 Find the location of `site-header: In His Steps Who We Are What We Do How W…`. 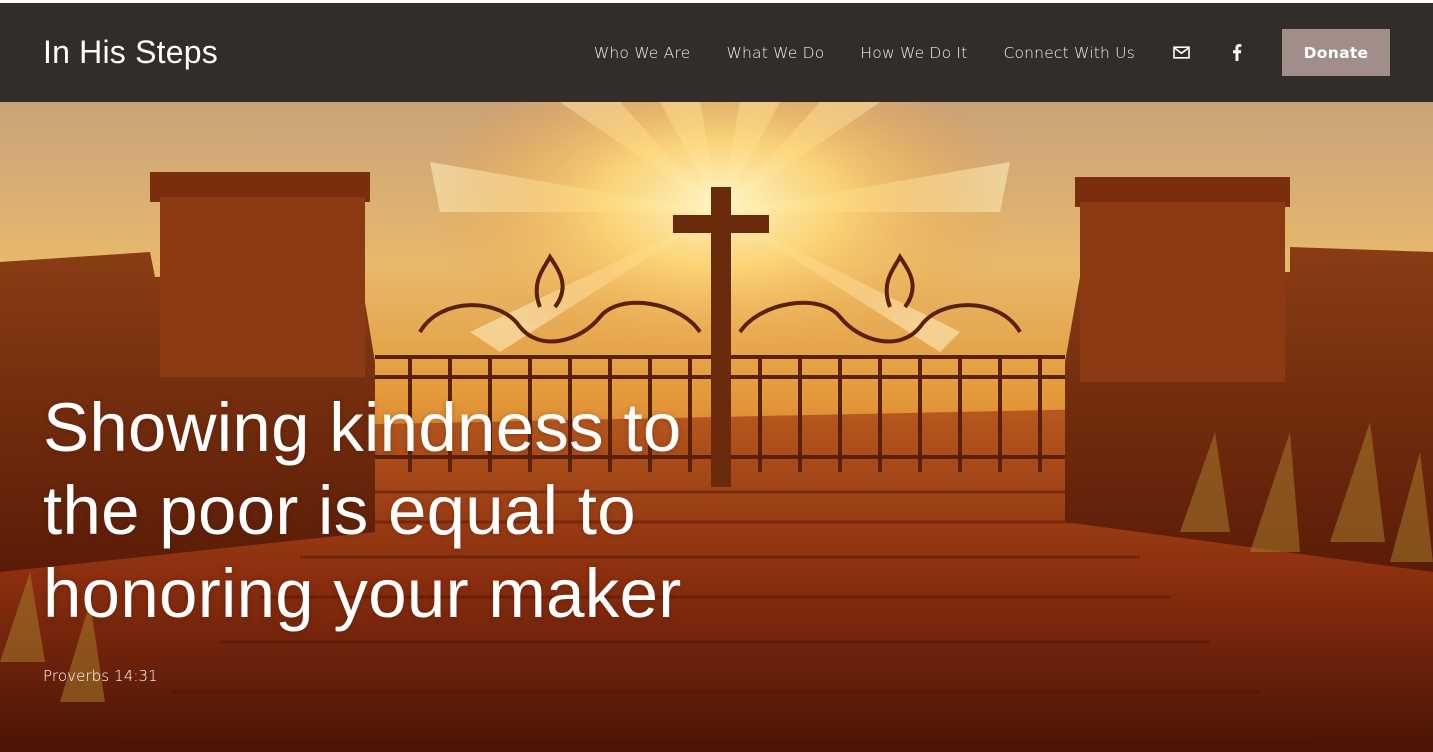

site-header: In His Steps Who We Are What We Do How W… is located at coordinates (716, 52).